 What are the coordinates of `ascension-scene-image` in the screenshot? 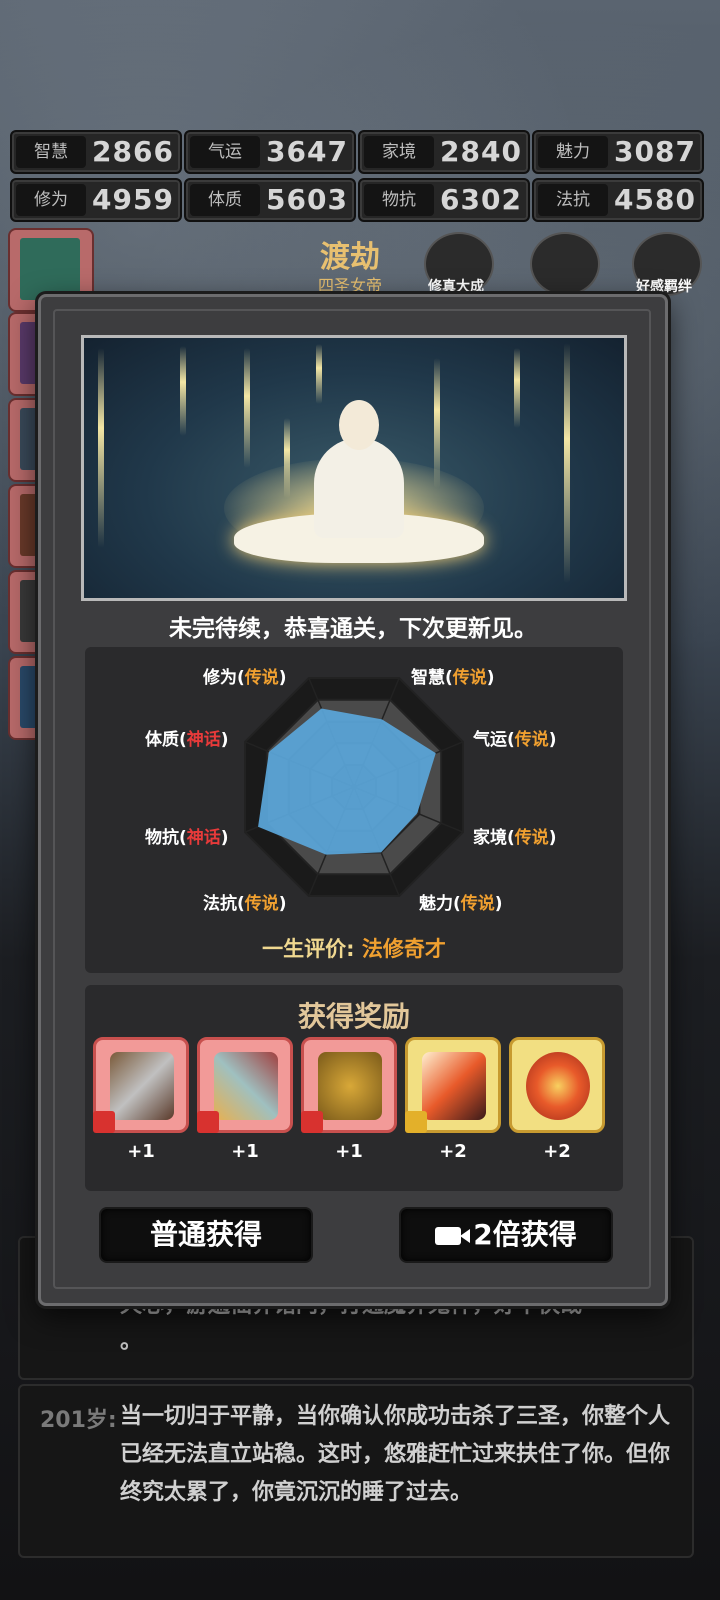 It's located at (354, 468).